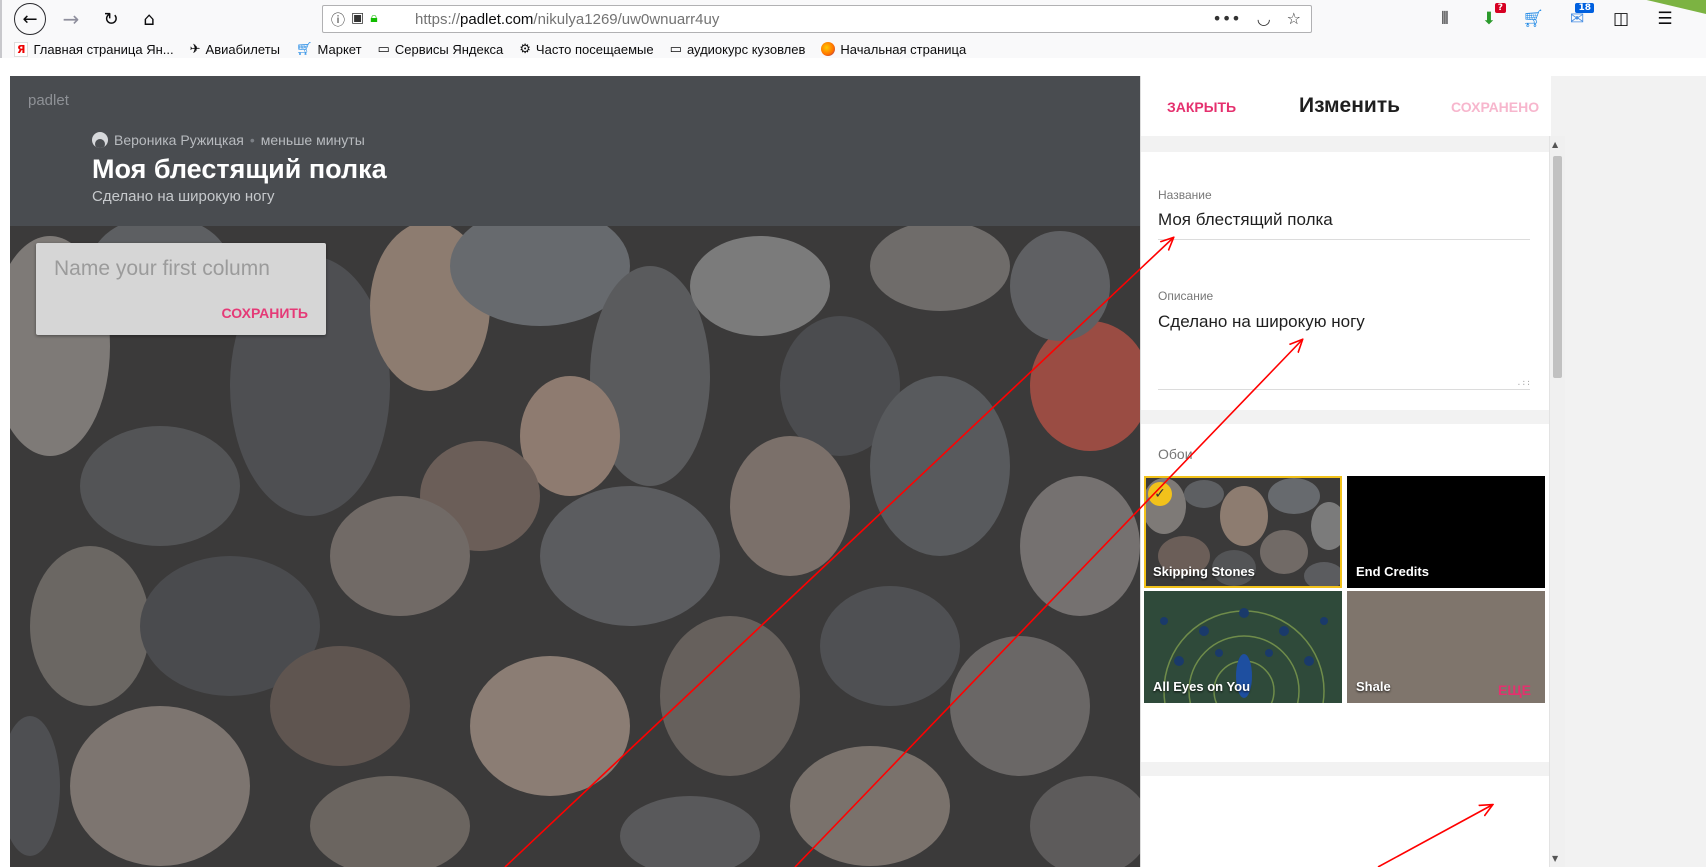  I want to click on wallpaper-name: End Credits, so click(1392, 571).